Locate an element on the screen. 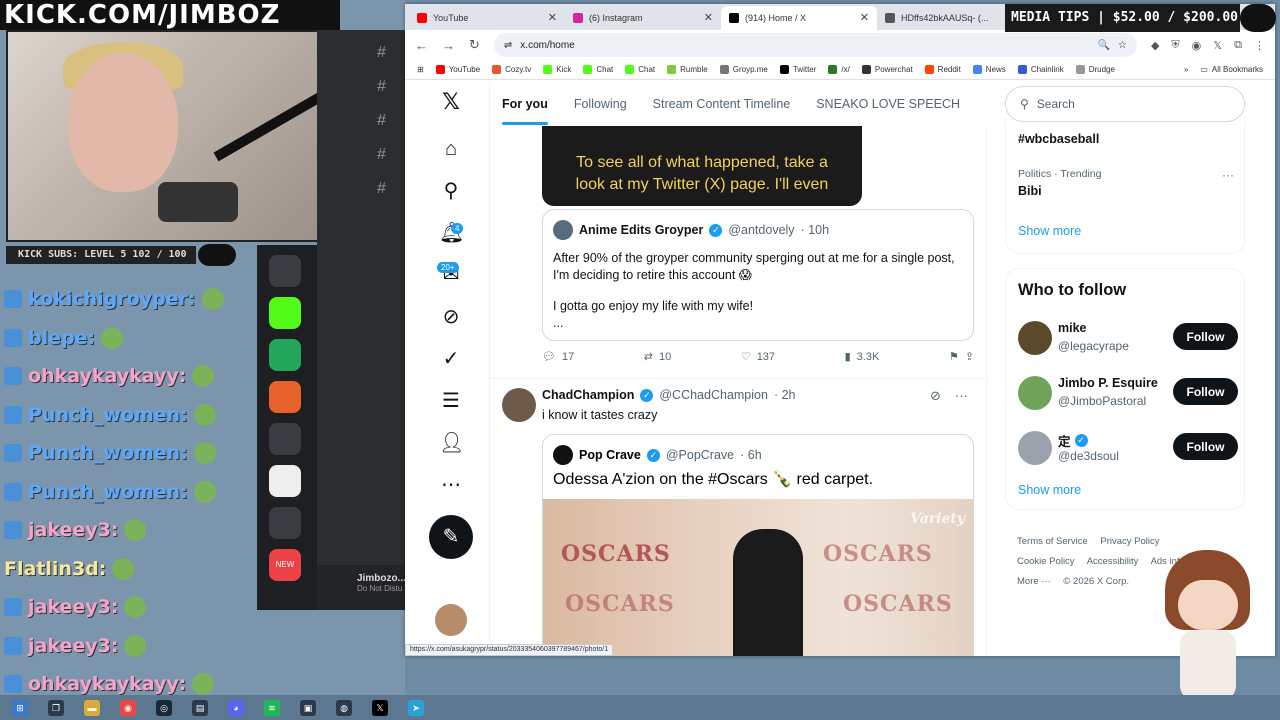  bookmark: Chainlink is located at coordinates (1040, 69).